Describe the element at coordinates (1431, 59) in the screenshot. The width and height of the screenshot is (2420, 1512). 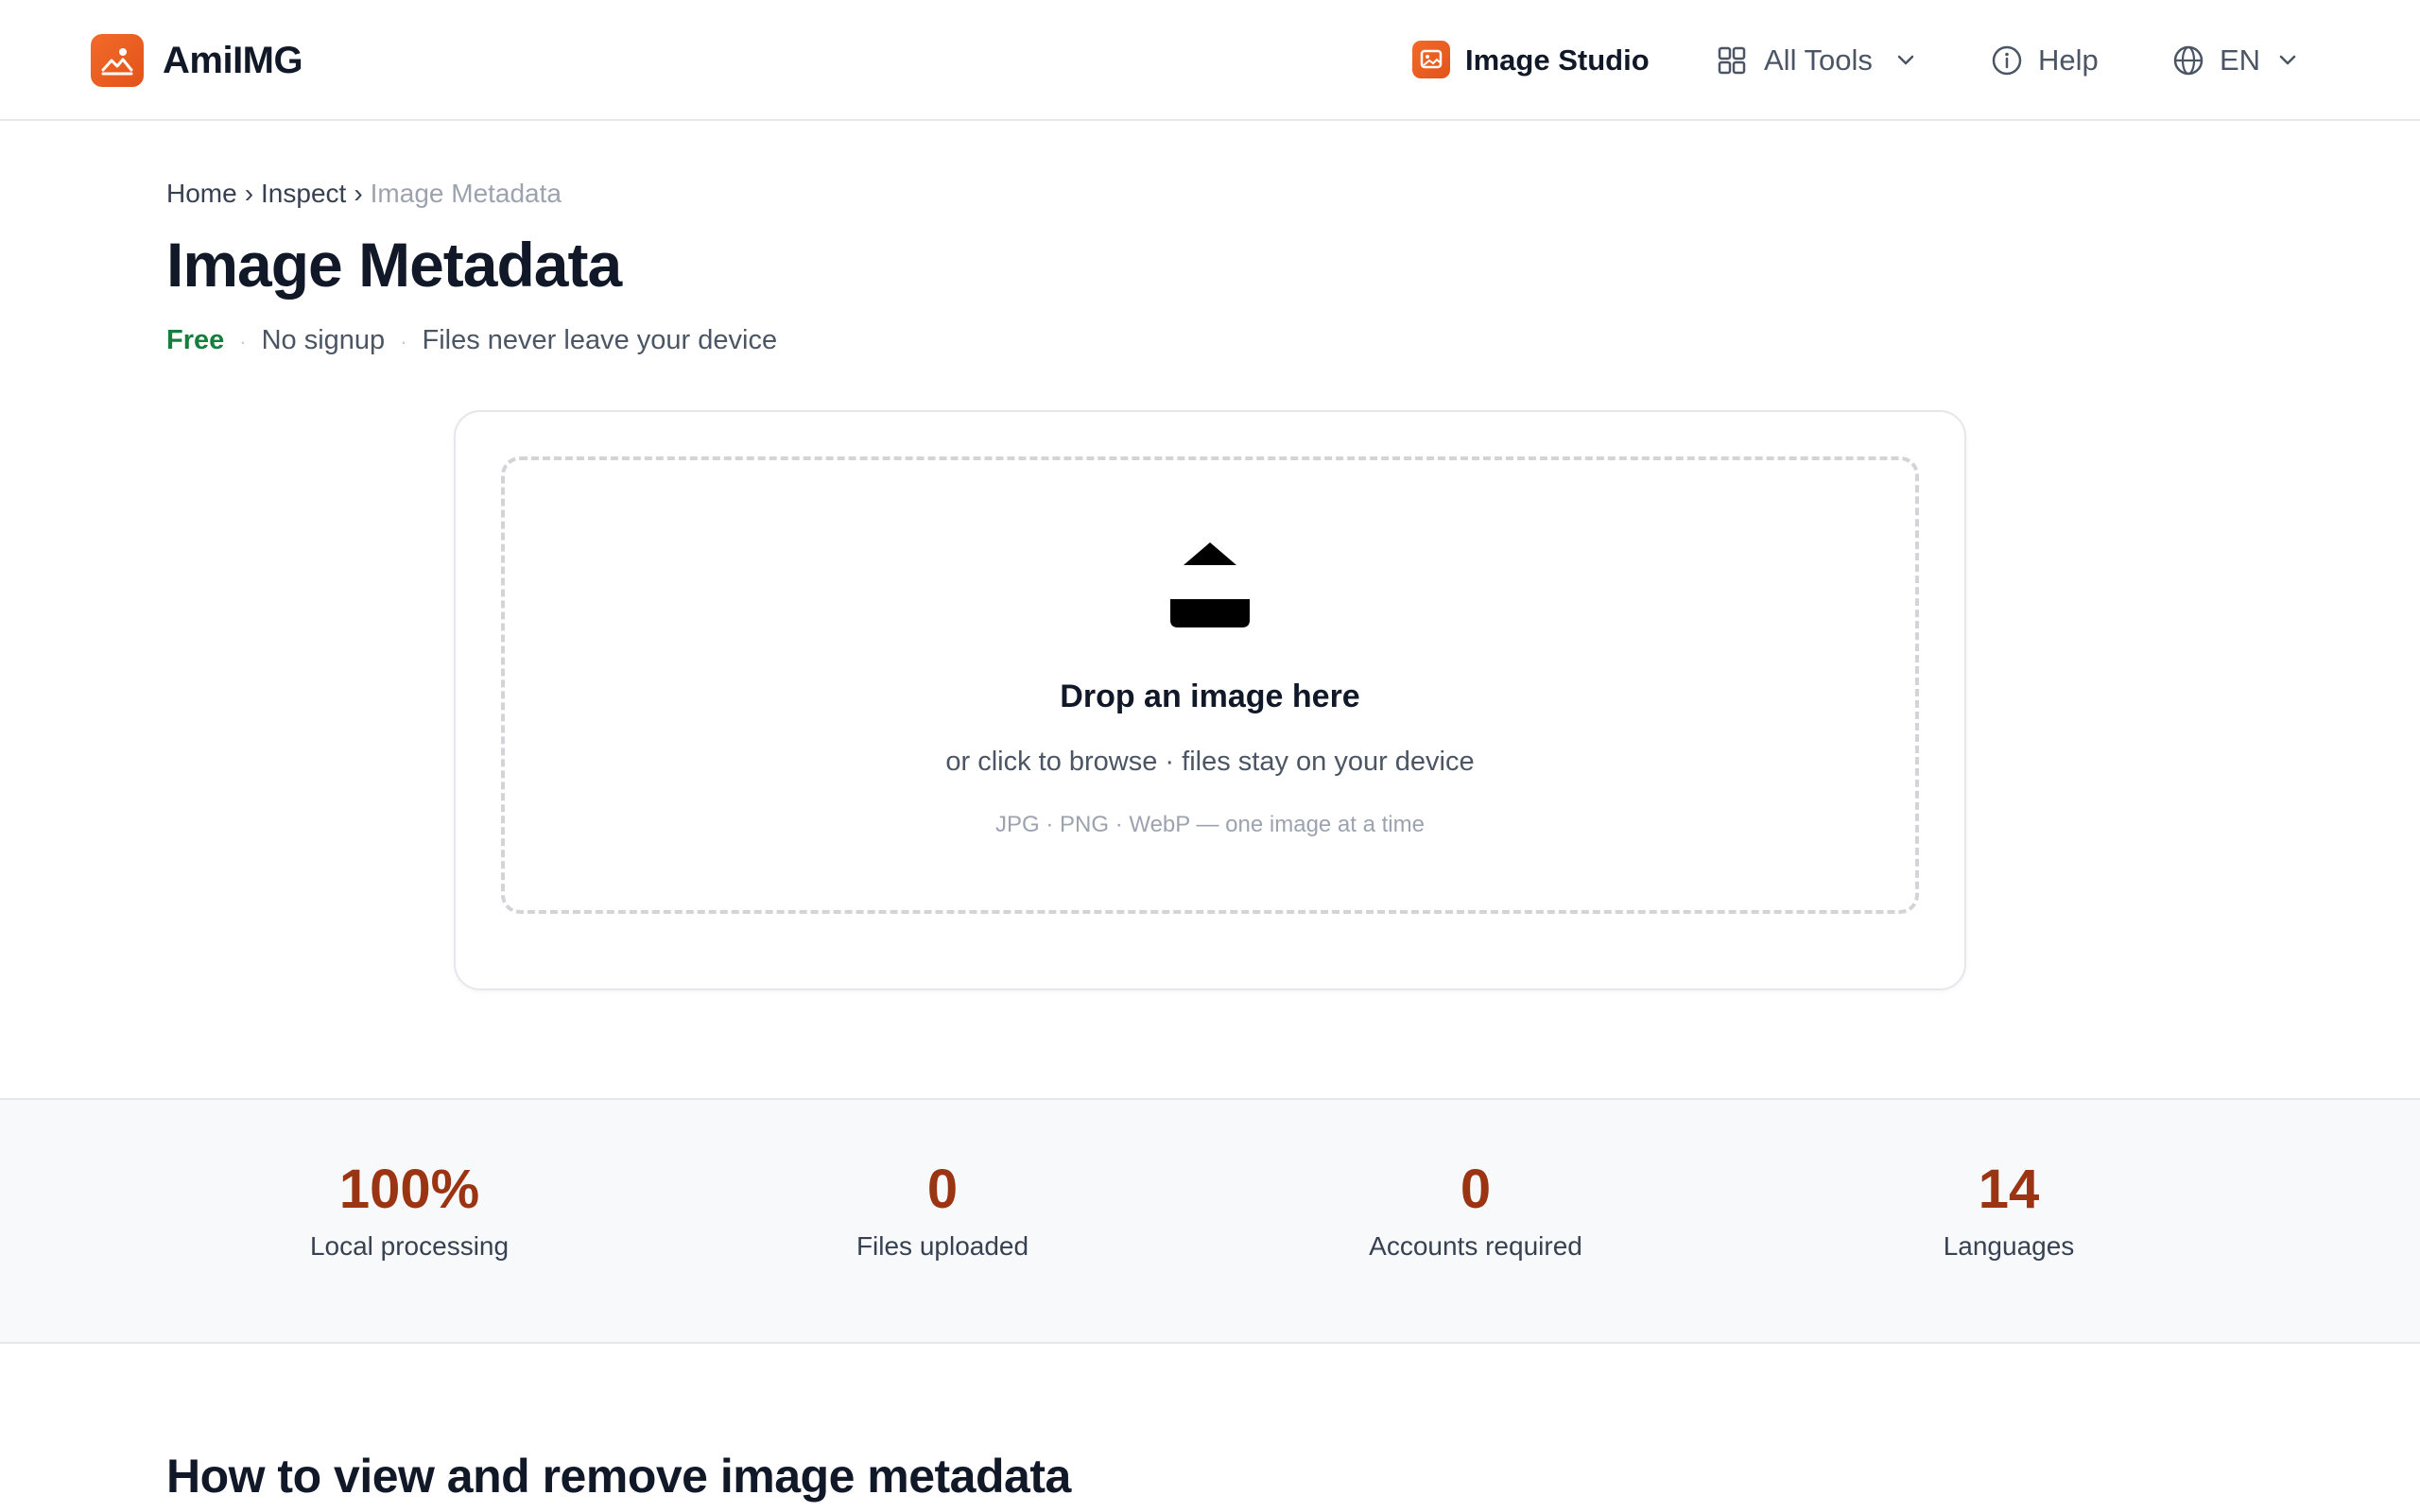
I see `image-studio-icon` at that location.